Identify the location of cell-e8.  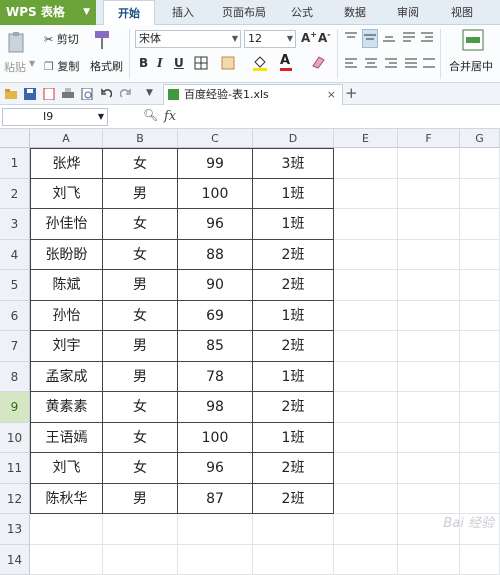
(366, 377).